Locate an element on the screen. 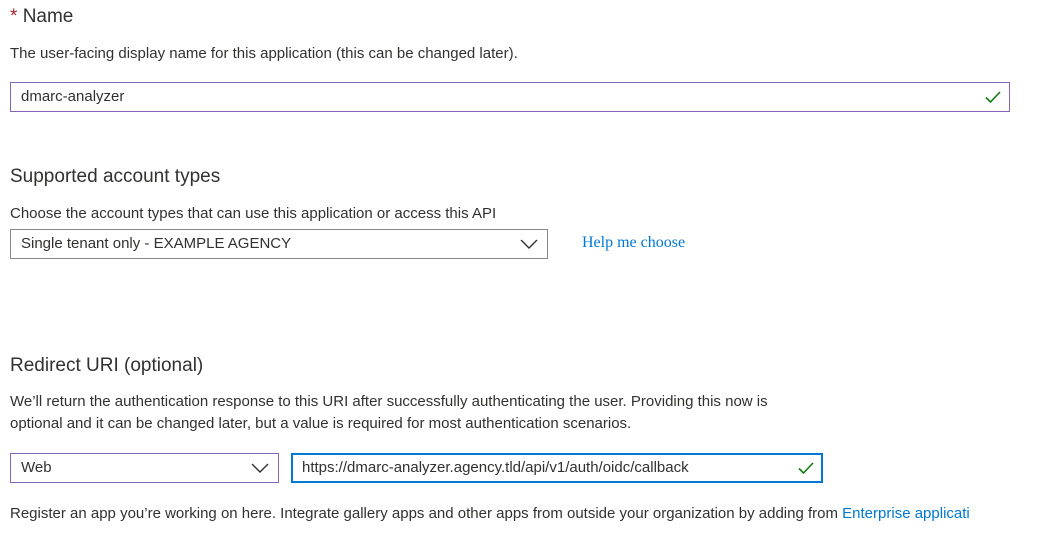 The height and width of the screenshot is (539, 1051). platform-dropdown: Web is located at coordinates (144, 468).